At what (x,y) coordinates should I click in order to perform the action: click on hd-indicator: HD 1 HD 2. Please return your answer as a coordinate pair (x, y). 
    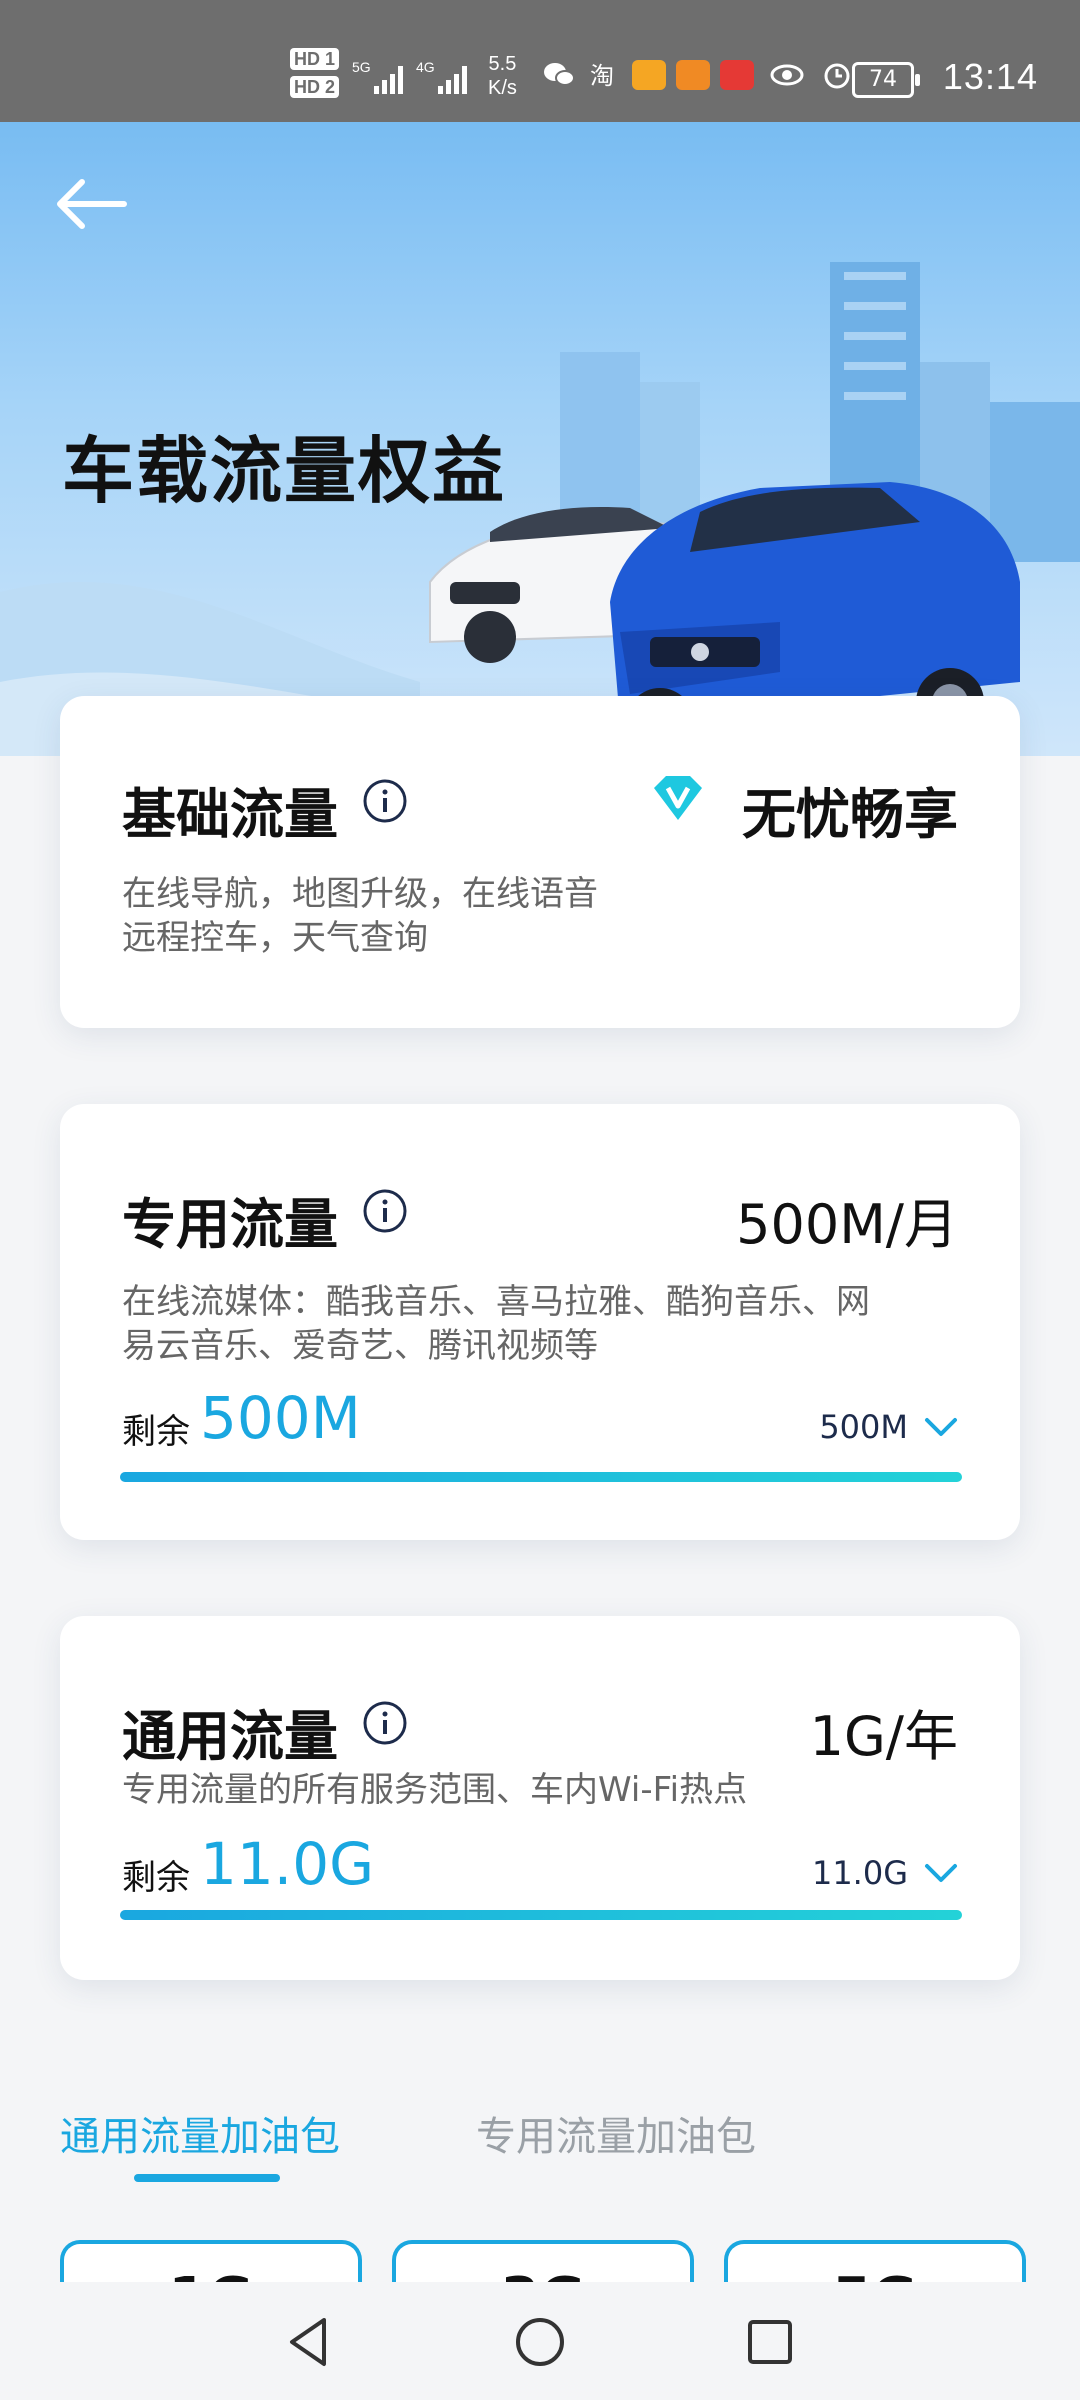
    Looking at the image, I should click on (315, 76).